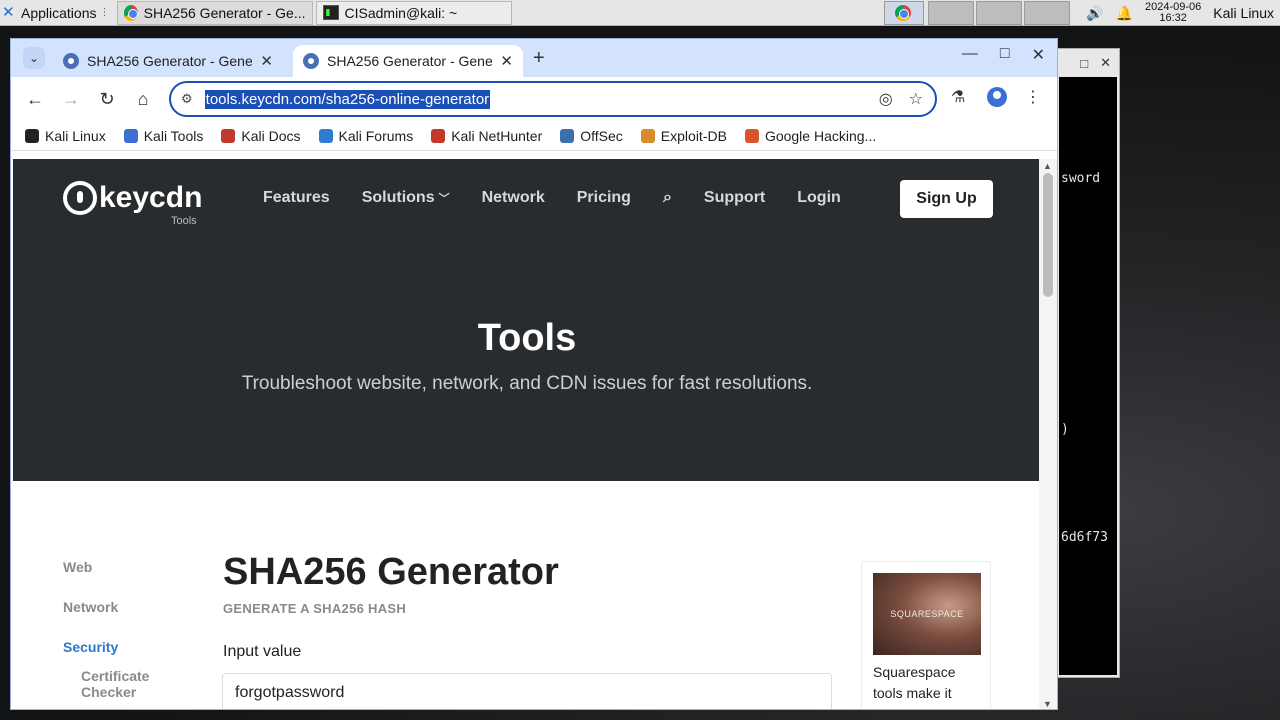 This screenshot has width=1280, height=720. Describe the element at coordinates (1243, 13) in the screenshot. I see `user-label: Kali Linux` at that location.